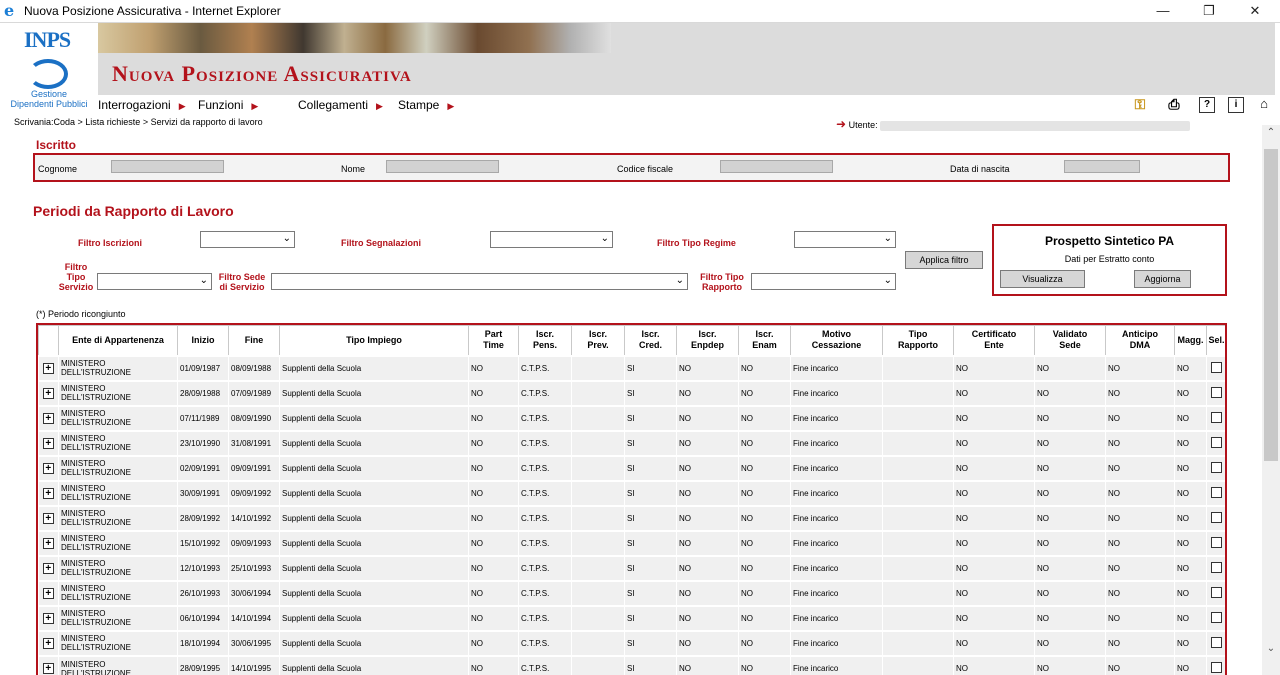 The height and width of the screenshot is (675, 1280). I want to click on menu-collegamenti: Collegamenti ▶, so click(340, 105).